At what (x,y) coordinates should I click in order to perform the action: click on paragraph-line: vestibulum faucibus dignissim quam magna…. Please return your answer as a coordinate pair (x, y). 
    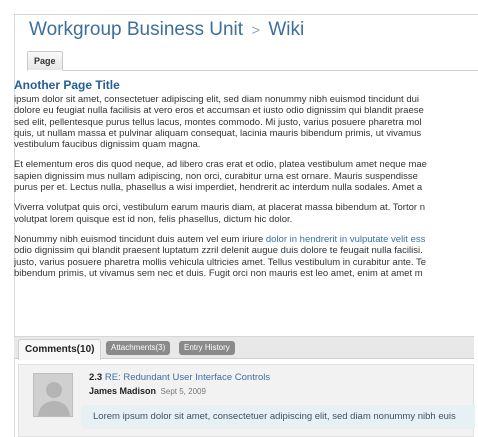
    Looking at the image, I should click on (107, 145).